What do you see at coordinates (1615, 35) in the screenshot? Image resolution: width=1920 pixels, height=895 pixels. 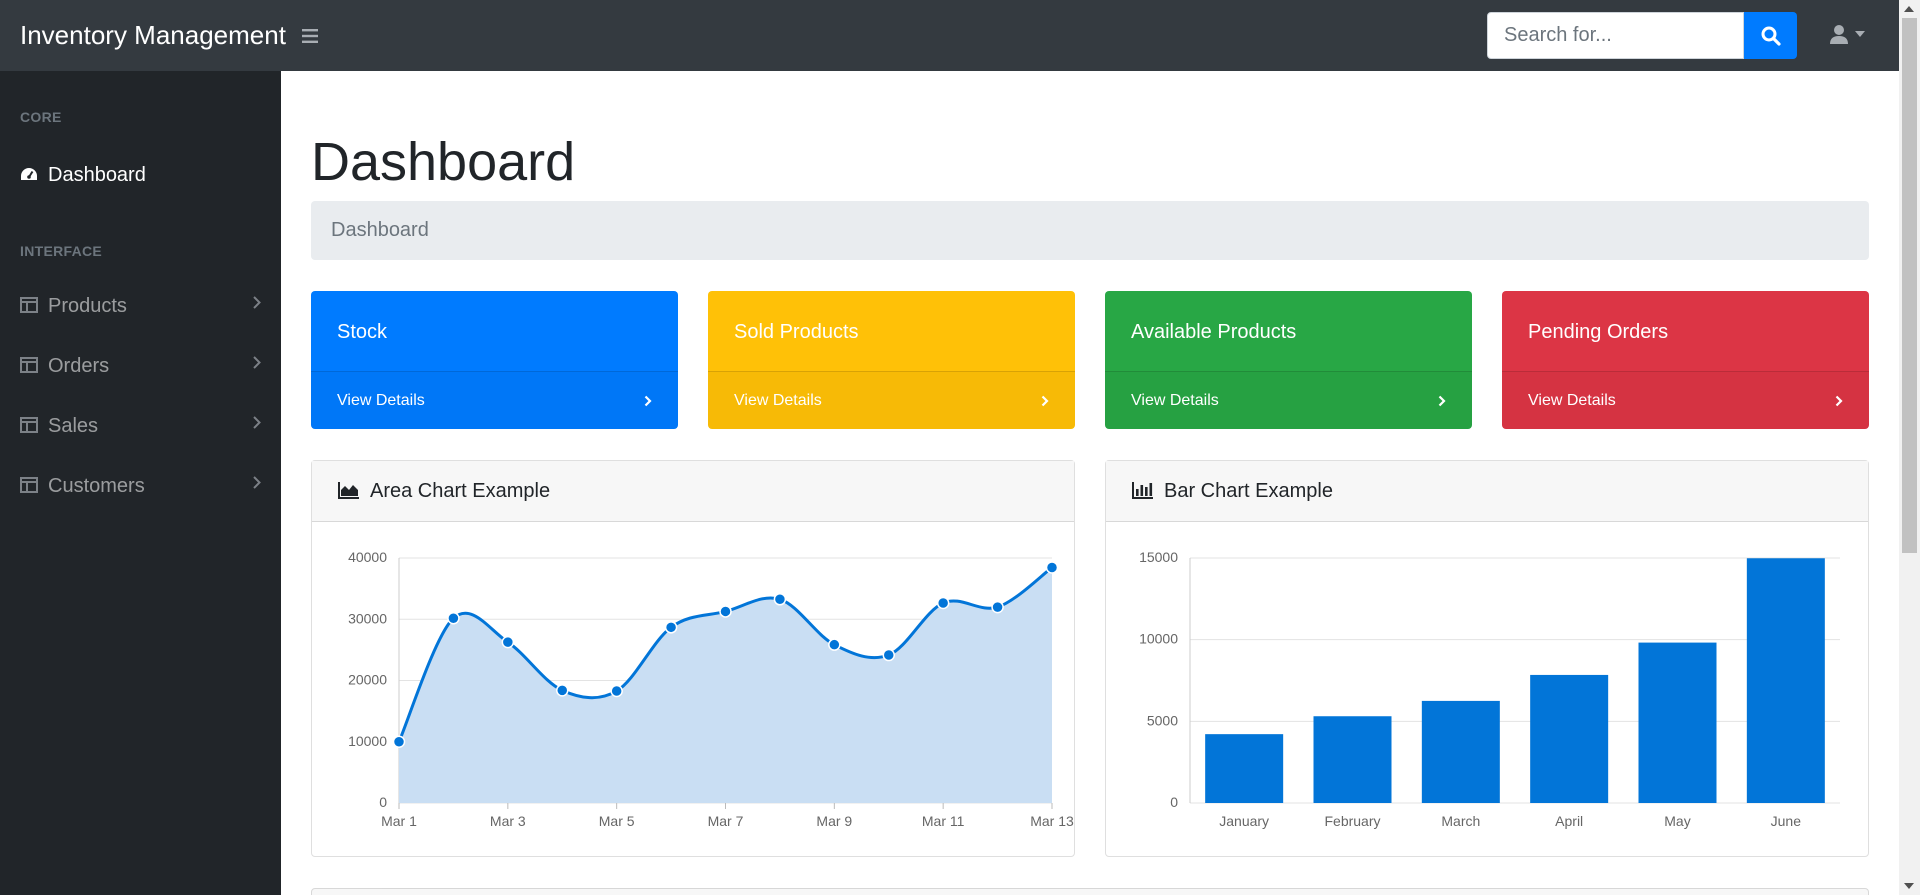 I see `search-input` at bounding box center [1615, 35].